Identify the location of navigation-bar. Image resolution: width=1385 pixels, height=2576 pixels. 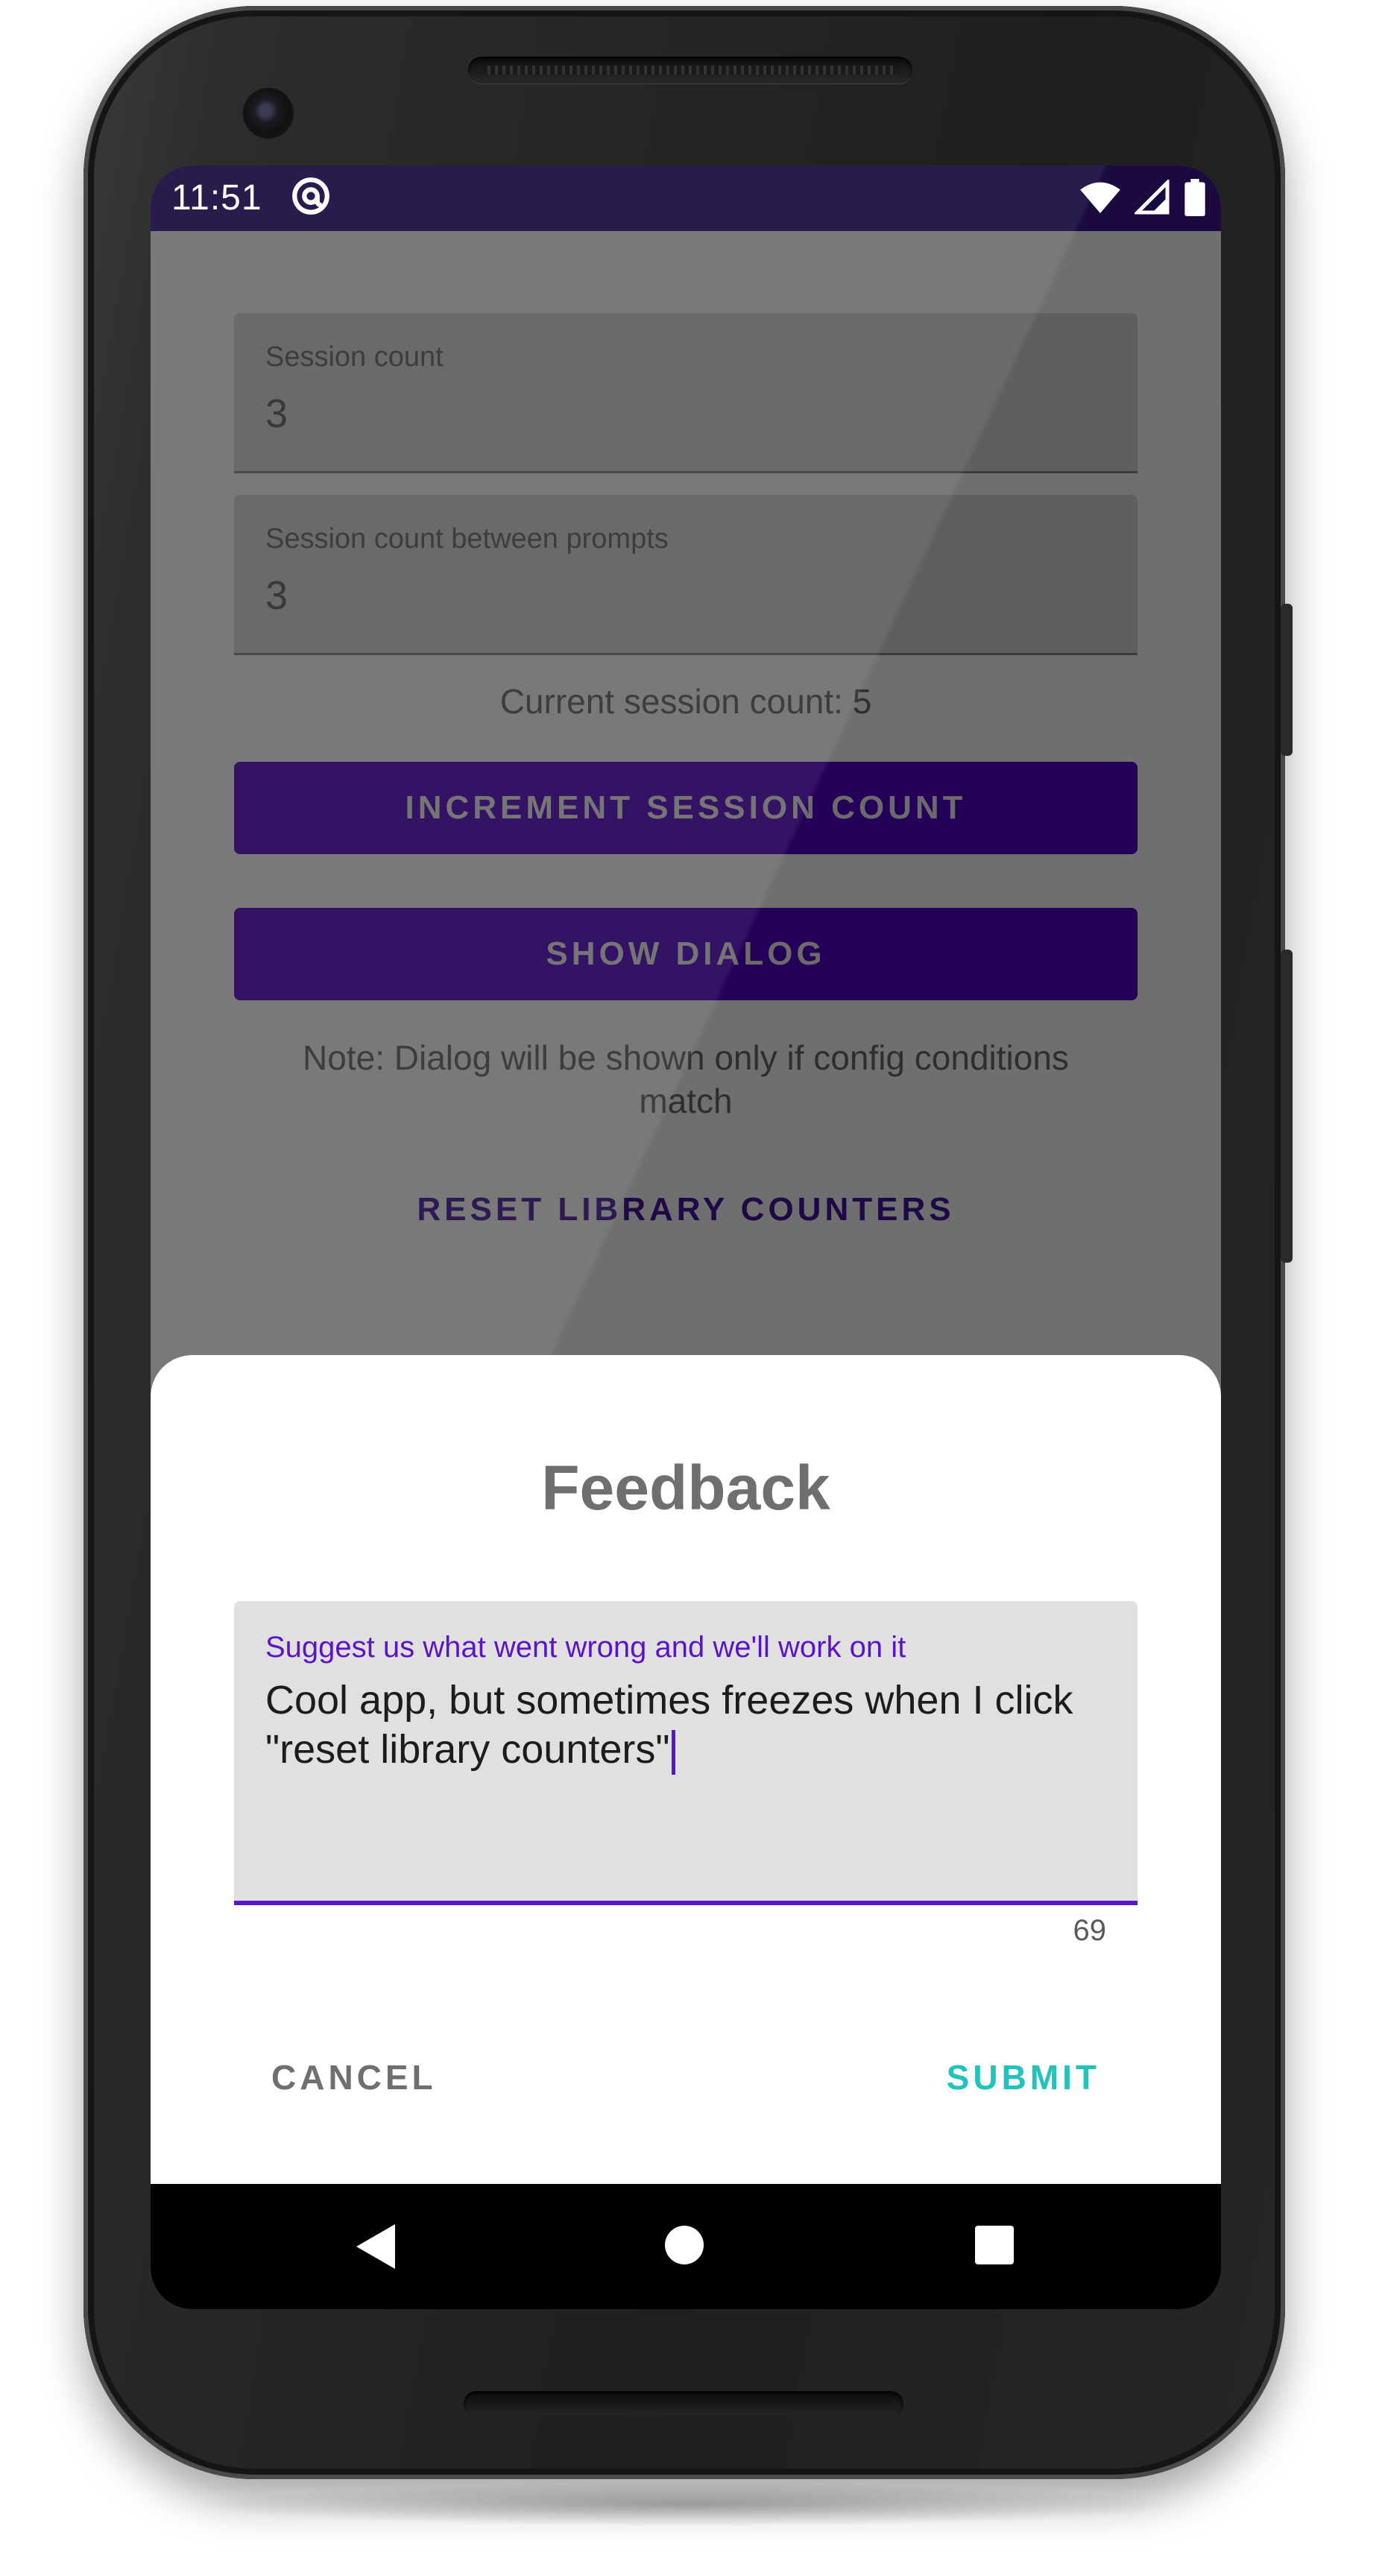
(686, 2247).